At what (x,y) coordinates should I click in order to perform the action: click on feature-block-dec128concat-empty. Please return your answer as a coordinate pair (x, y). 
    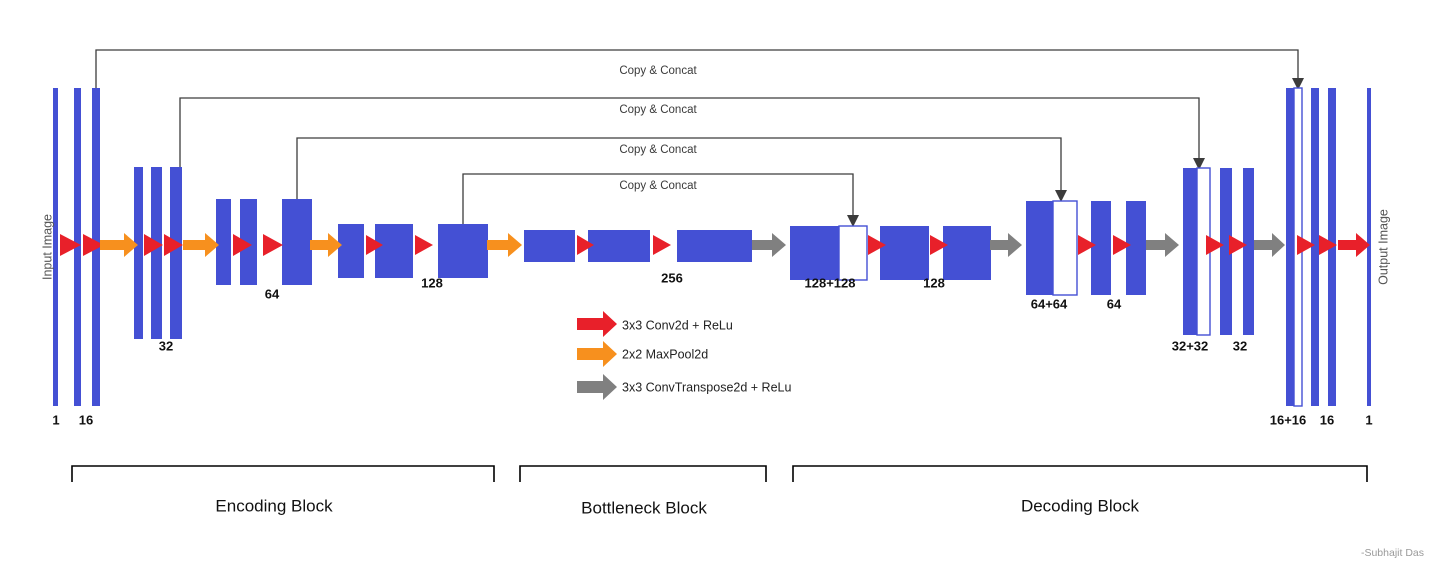
    Looking at the image, I should click on (853, 253).